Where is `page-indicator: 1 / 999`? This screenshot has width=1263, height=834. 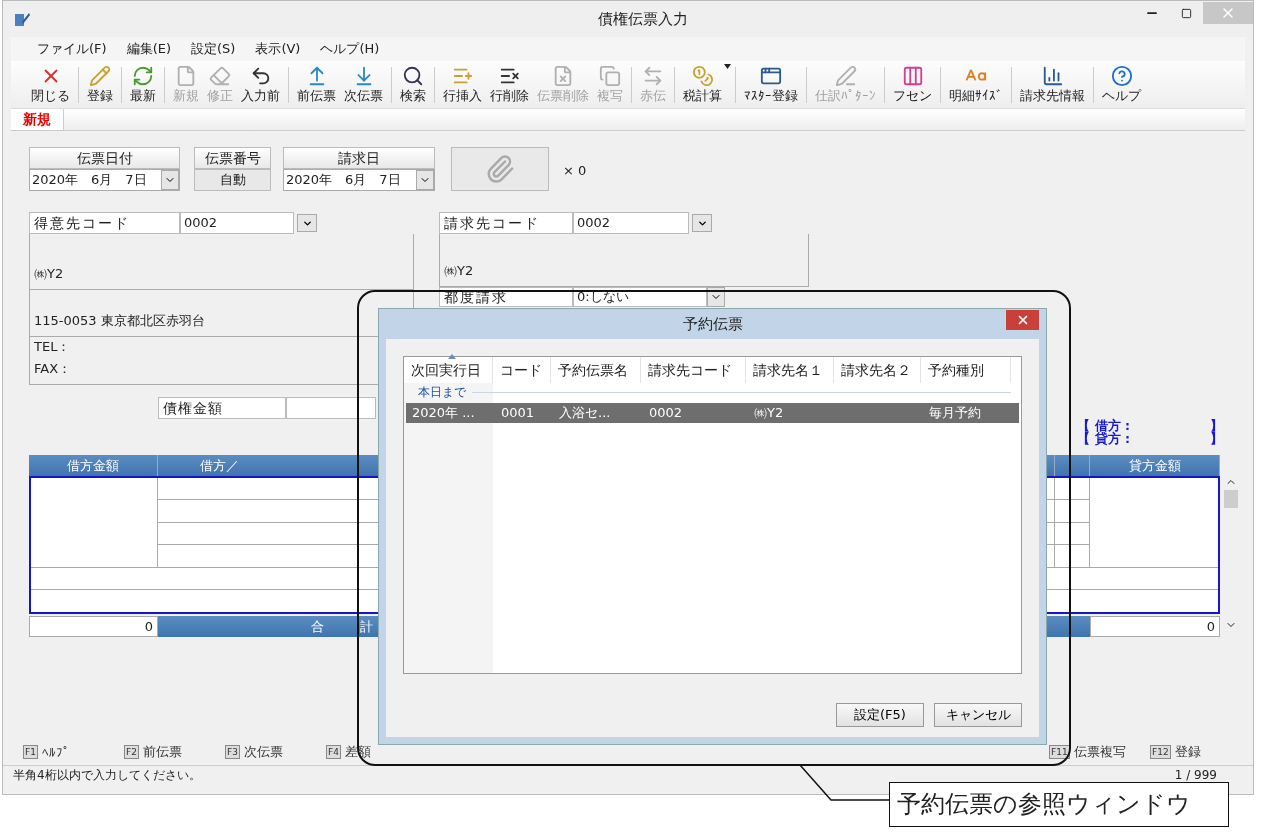
page-indicator: 1 / 999 is located at coordinates (1195, 775).